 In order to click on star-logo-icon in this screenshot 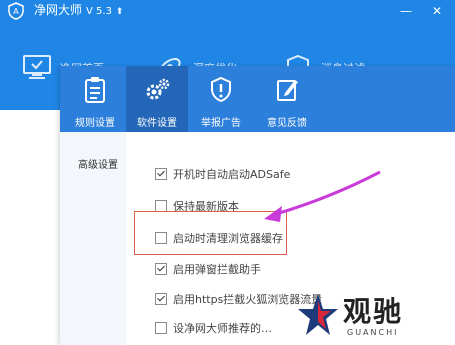, I will do `click(318, 314)`.